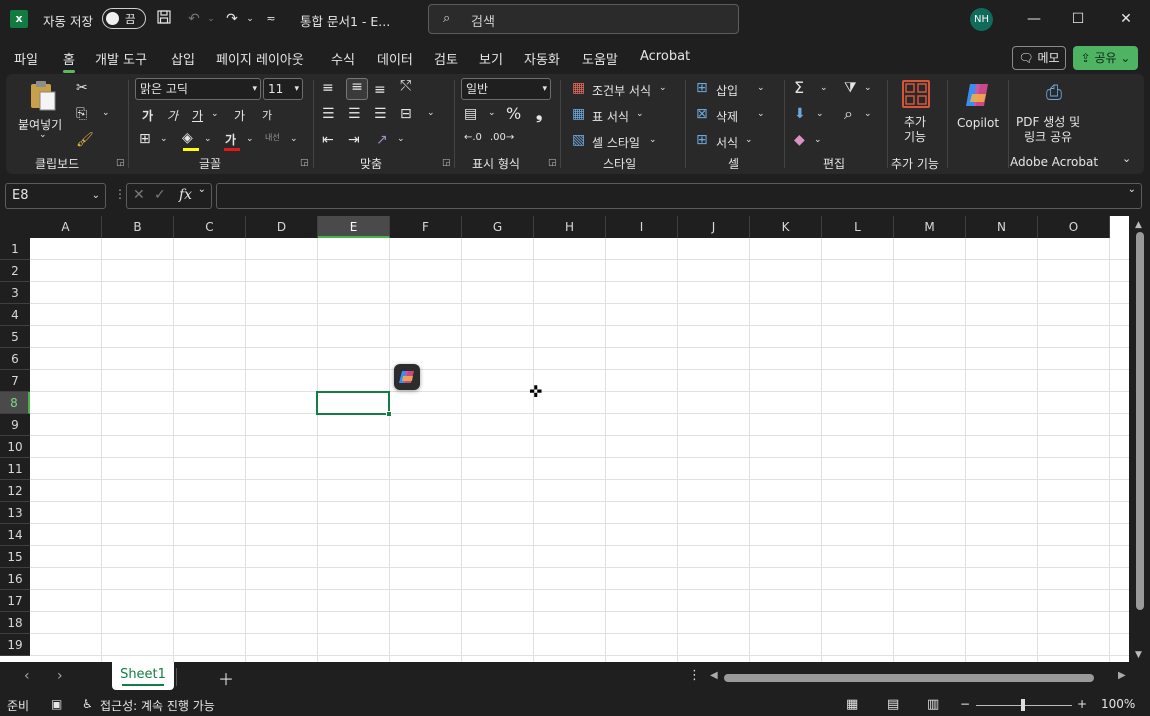  Describe the element at coordinates (124, 18) in the screenshot. I see `autosave-toggle: 끔` at that location.